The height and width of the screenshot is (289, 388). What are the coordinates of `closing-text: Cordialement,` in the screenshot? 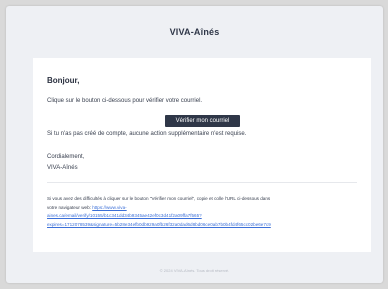 It's located at (66, 157).